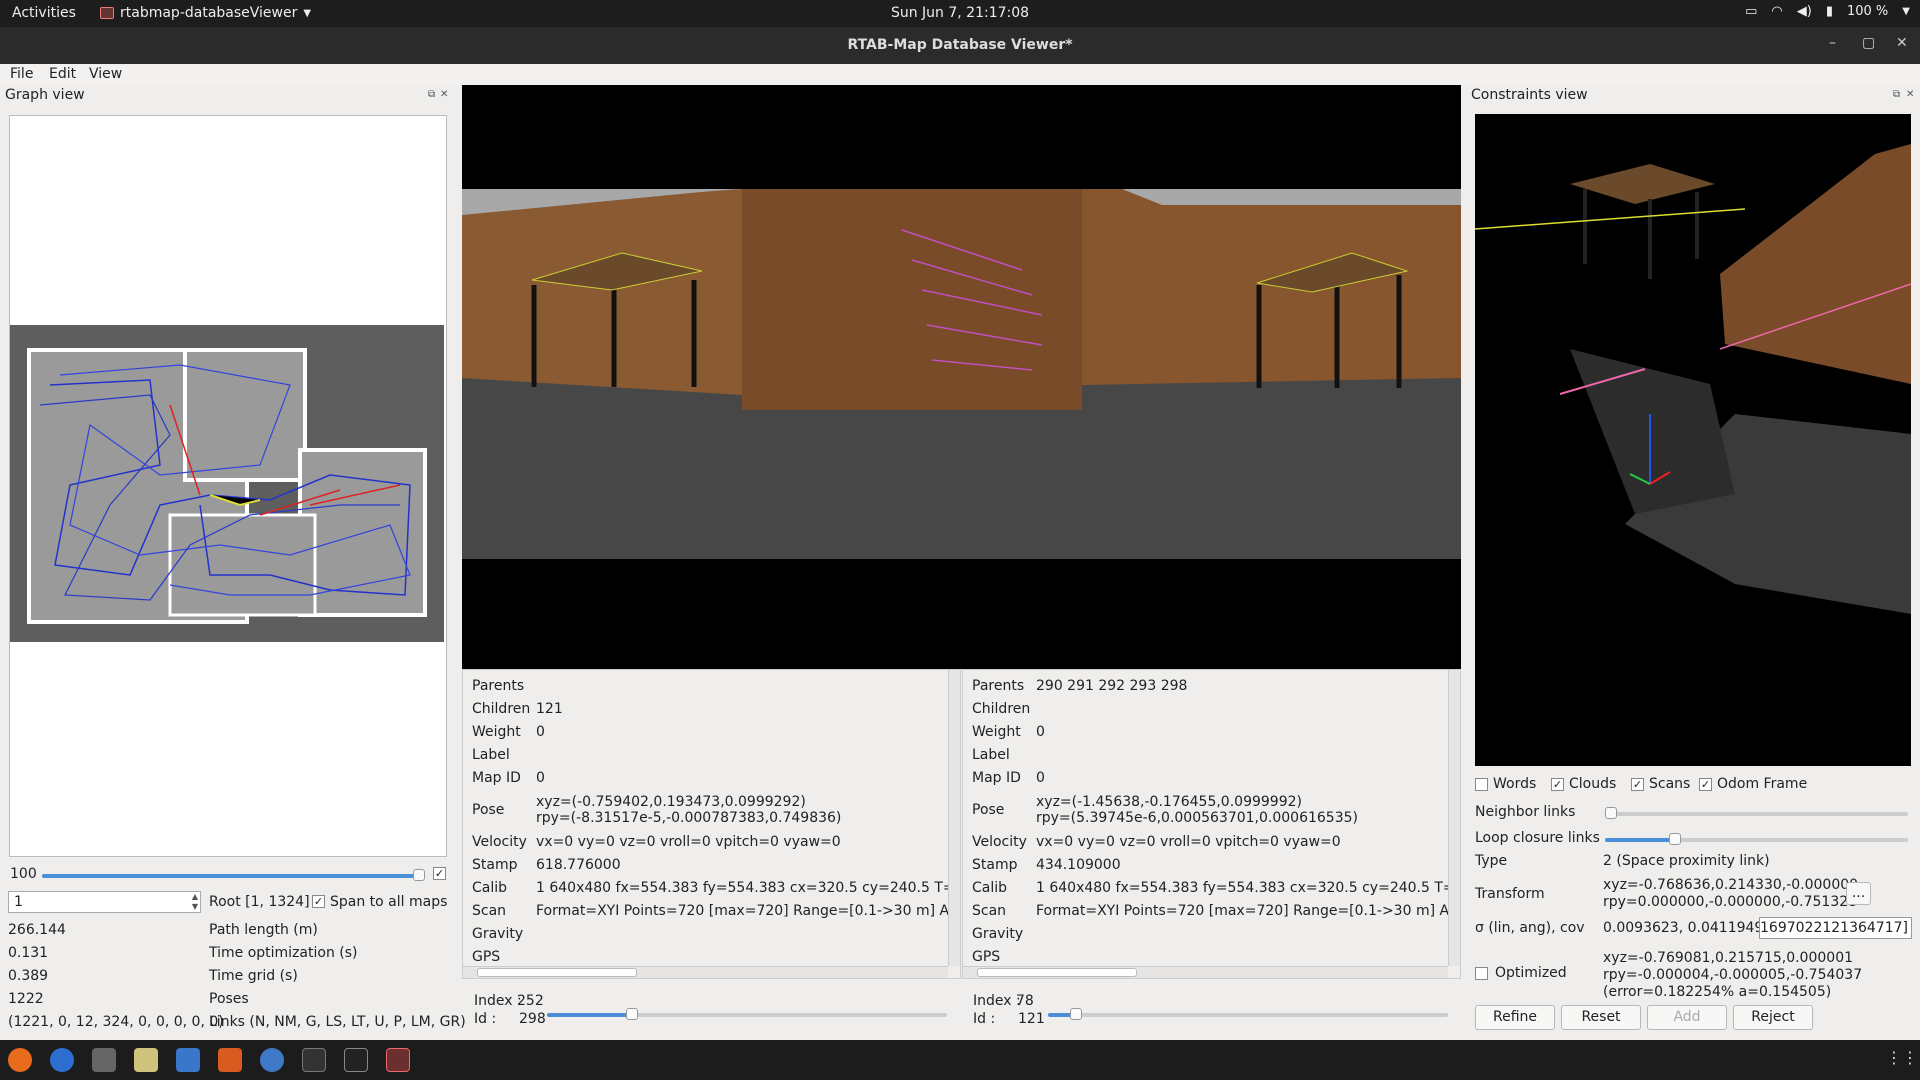  What do you see at coordinates (1705, 784) in the screenshot?
I see `odom-frame-checkbox: ✓` at bounding box center [1705, 784].